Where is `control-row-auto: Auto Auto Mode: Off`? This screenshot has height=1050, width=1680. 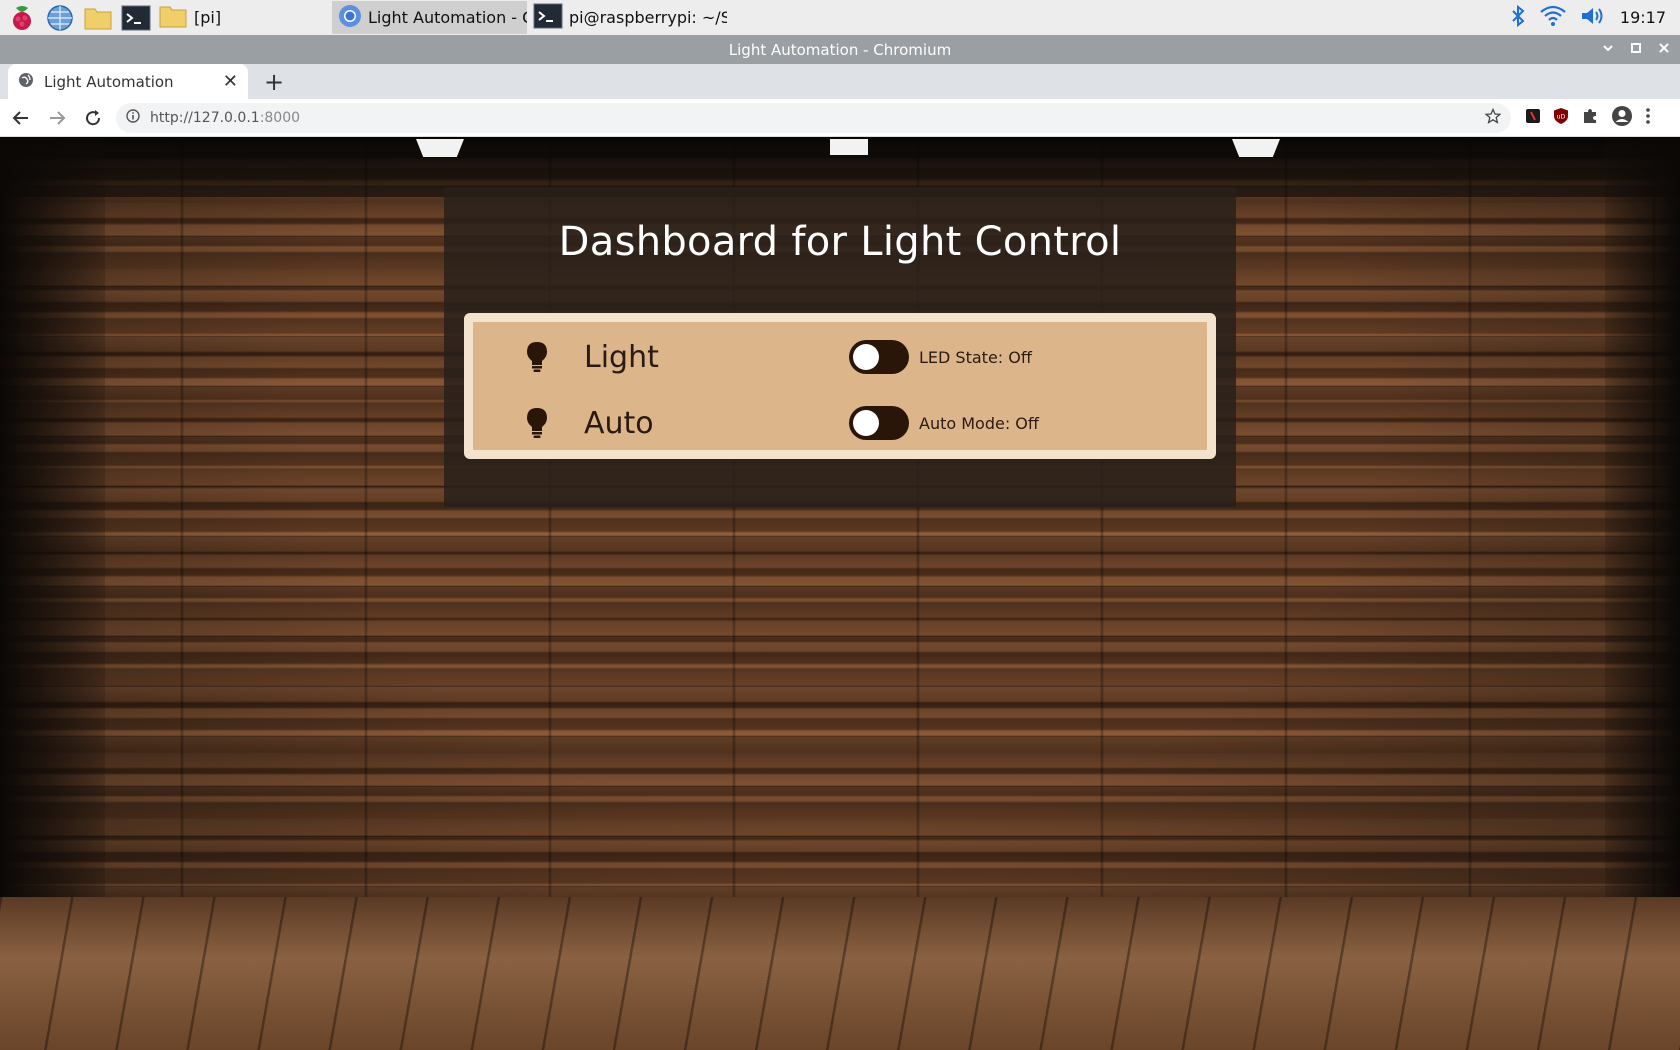 control-row-auto: Auto Auto Mode: Off is located at coordinates (840, 423).